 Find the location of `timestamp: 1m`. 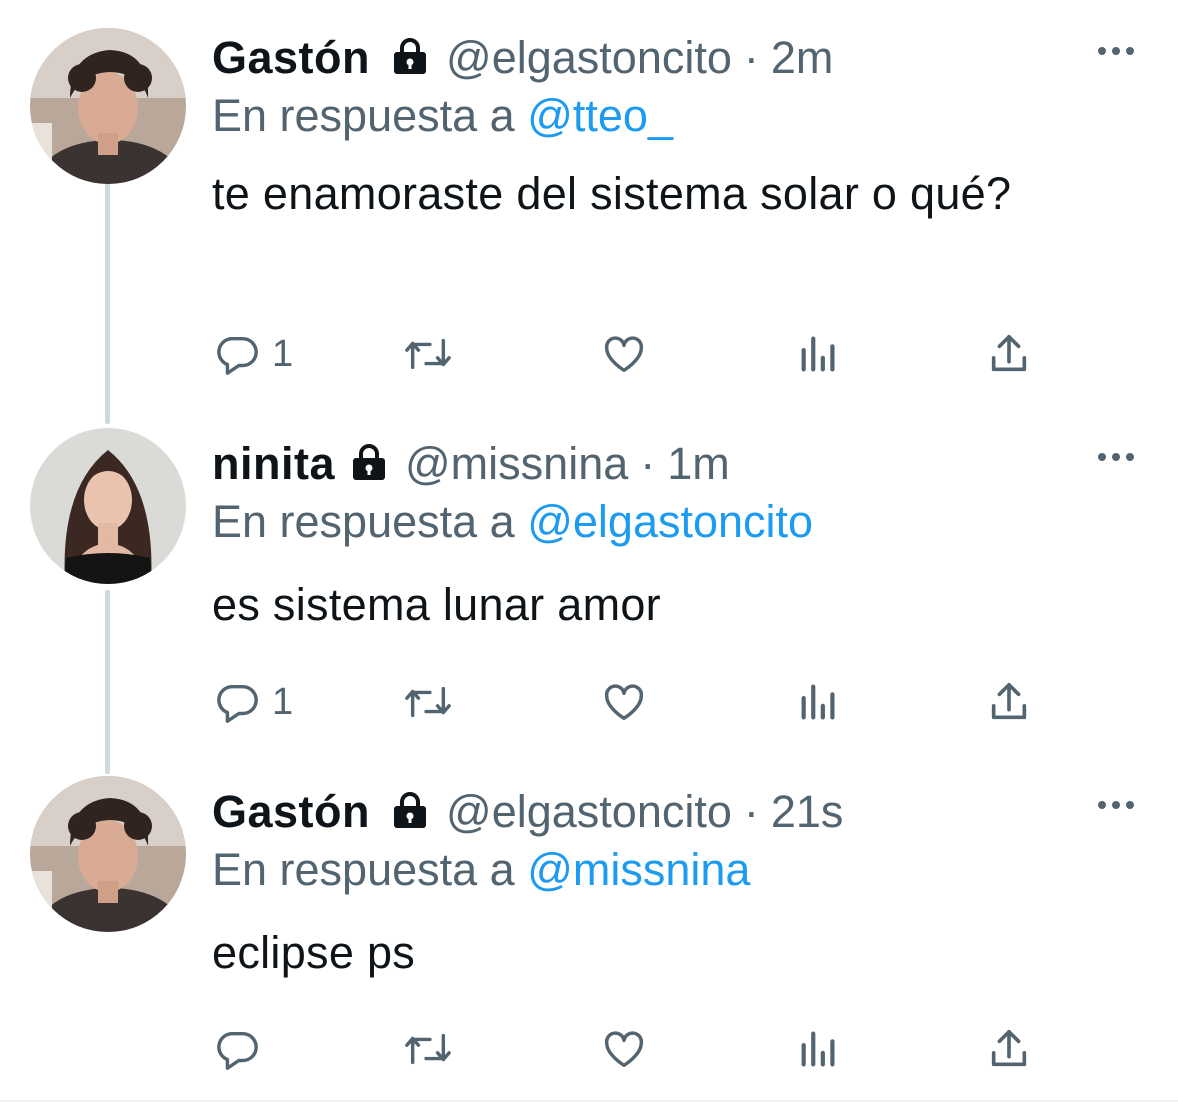

timestamp: 1m is located at coordinates (698, 464).